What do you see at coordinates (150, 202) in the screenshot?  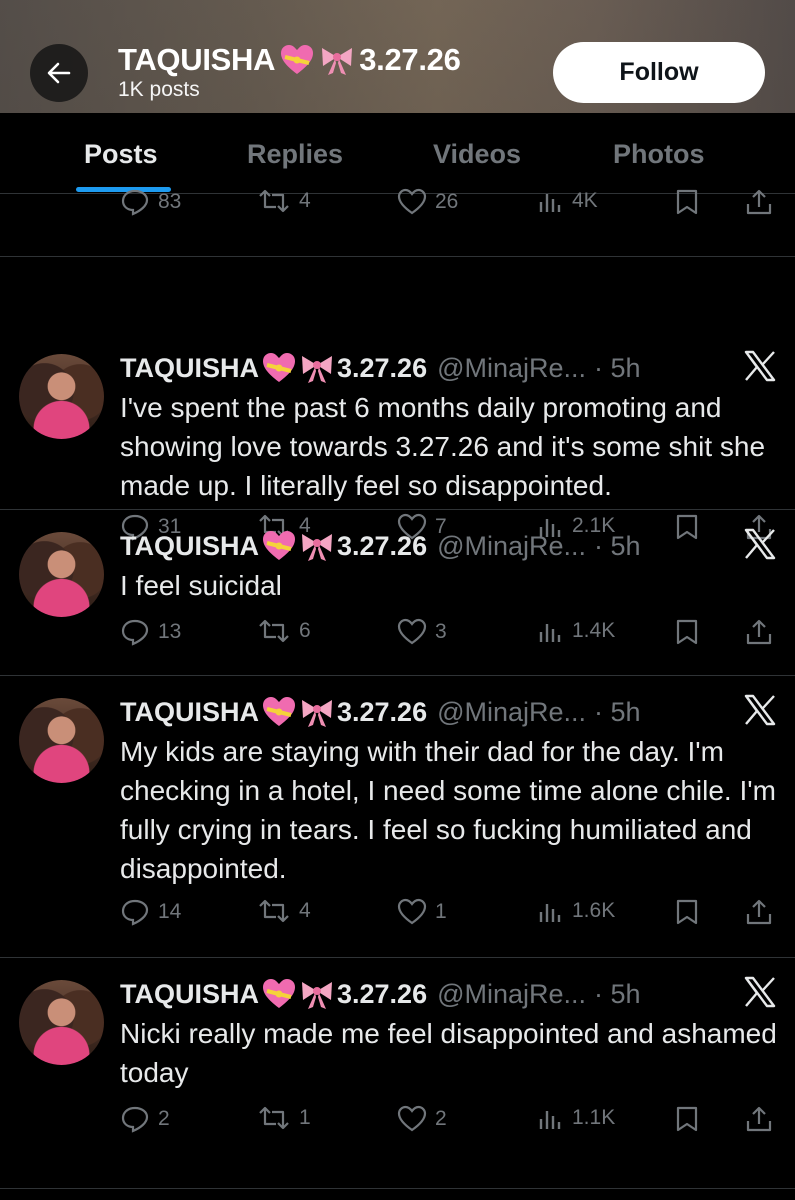 I see `reply-button: 83` at bounding box center [150, 202].